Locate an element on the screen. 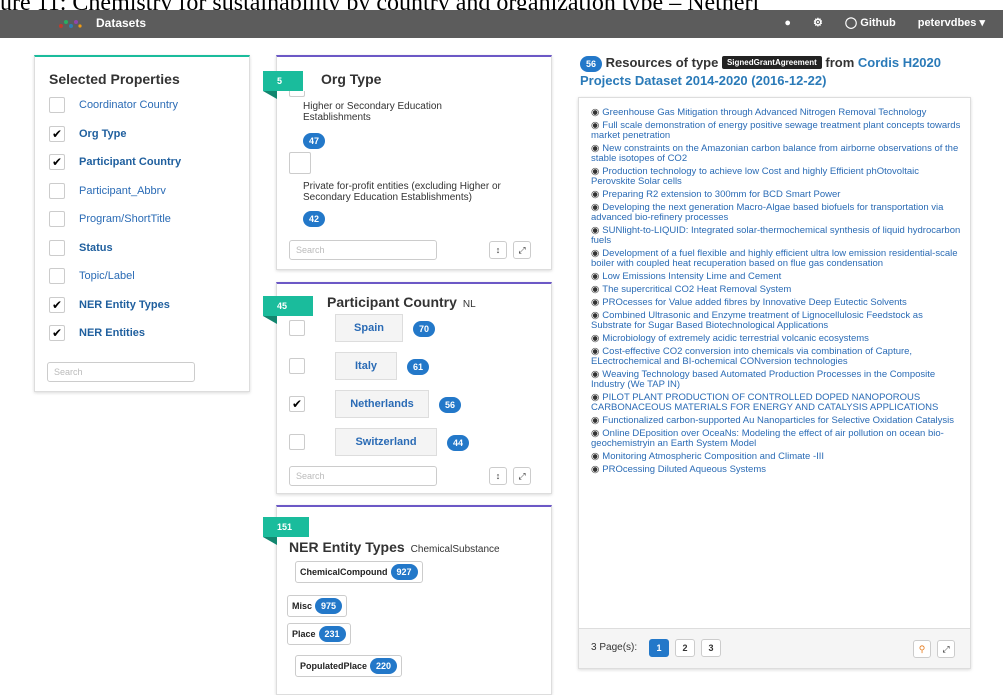 Image resolution: width=1003 pixels, height=695 pixels. property-label: NER Entity Types is located at coordinates (124, 305).